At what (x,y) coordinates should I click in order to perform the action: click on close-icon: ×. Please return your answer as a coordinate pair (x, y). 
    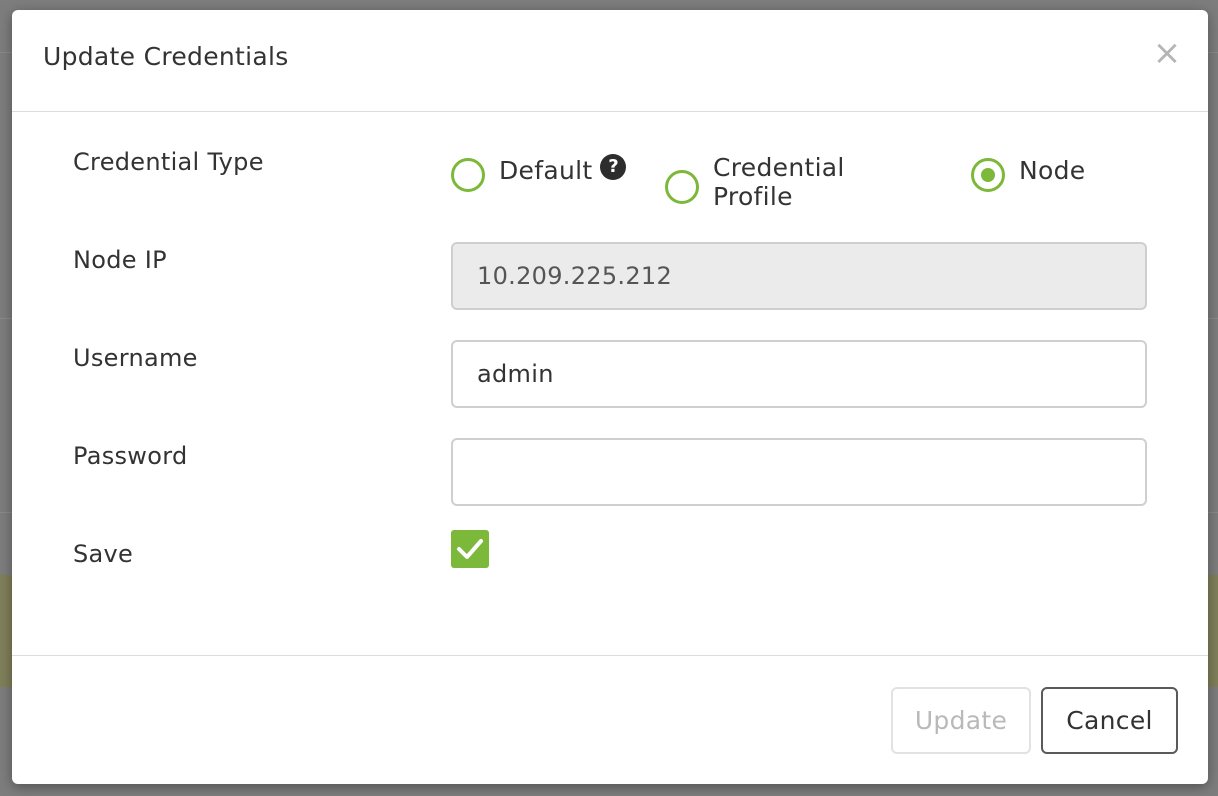
    Looking at the image, I should click on (1167, 53).